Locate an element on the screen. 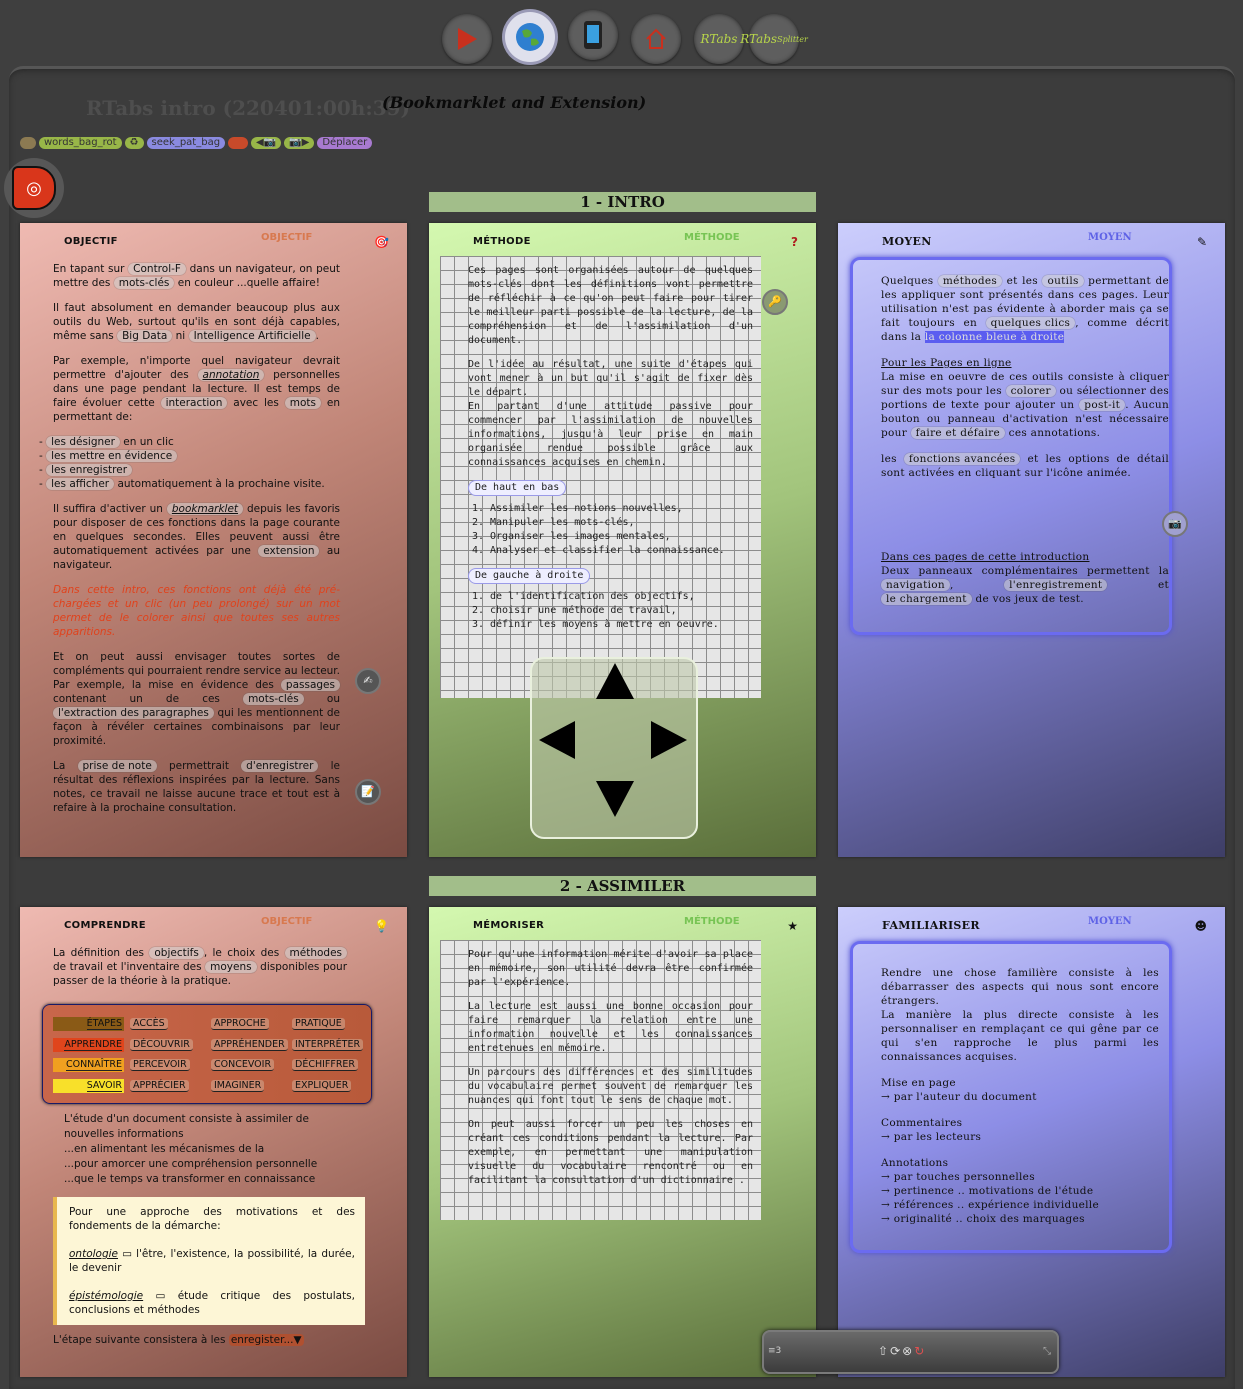 This screenshot has width=1243, height=1389. sync-icon: ⟳ is located at coordinates (895, 1351).